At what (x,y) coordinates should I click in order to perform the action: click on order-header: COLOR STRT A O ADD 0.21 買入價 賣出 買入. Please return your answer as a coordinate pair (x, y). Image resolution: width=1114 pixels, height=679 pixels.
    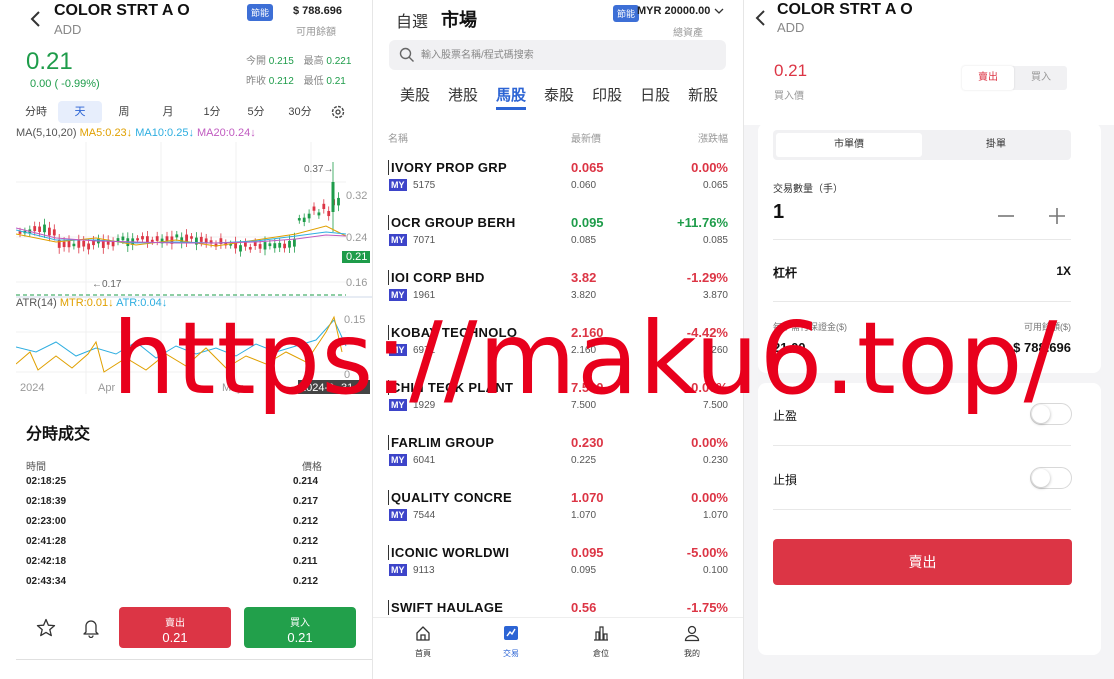
    Looking at the image, I should click on (929, 62).